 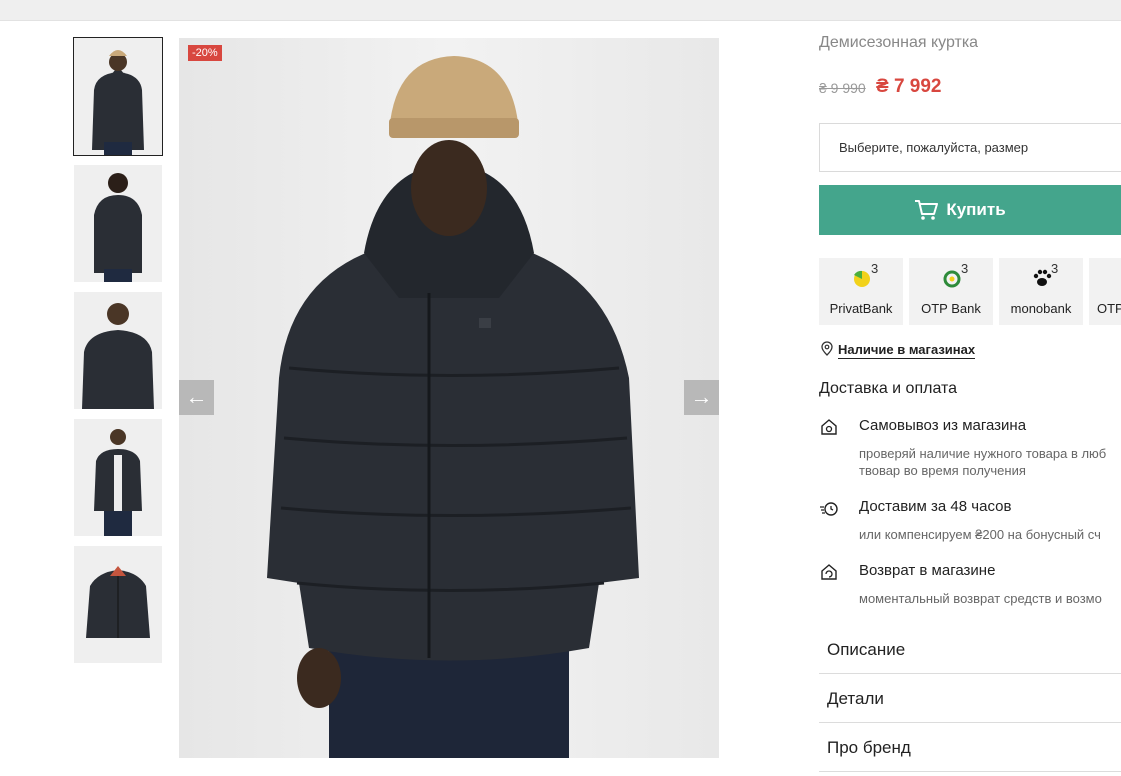 I want to click on store-return-icon, so click(x=829, y=572).